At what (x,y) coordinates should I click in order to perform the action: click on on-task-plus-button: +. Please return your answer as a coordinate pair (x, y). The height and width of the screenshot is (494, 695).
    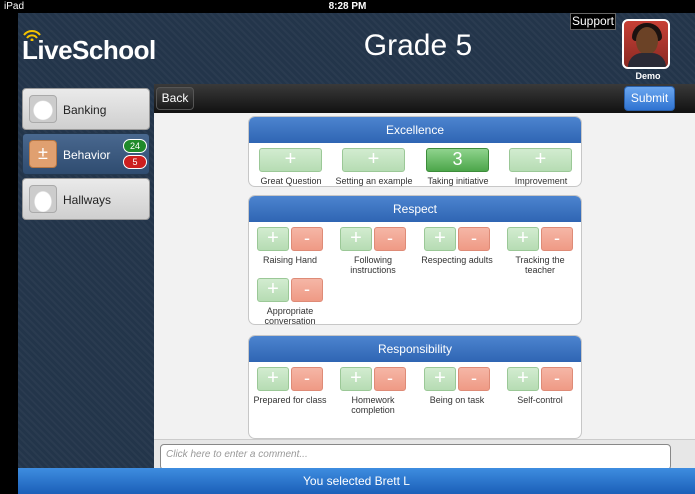
    Looking at the image, I should click on (440, 379).